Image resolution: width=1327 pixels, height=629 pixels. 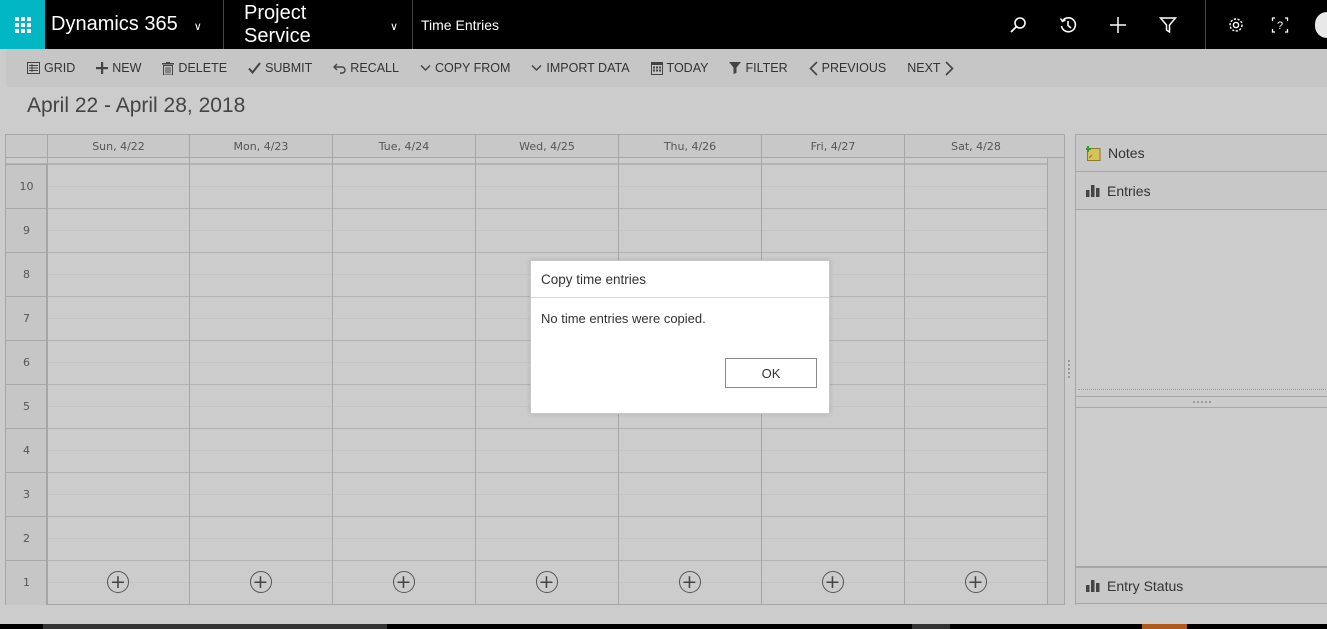 I want to click on top-actions: ?, so click(x=1160, y=24).